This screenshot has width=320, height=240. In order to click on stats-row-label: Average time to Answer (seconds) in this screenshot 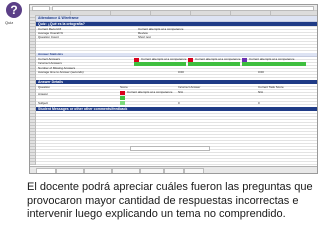, I will do `click(61, 72)`.